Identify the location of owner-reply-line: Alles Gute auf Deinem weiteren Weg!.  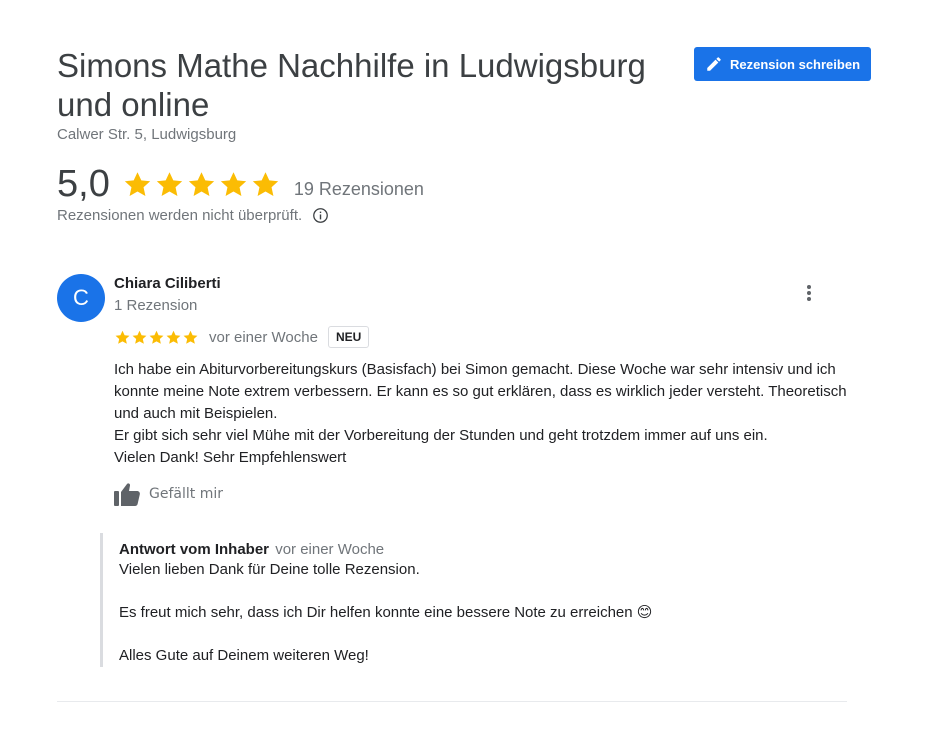
(244, 655).